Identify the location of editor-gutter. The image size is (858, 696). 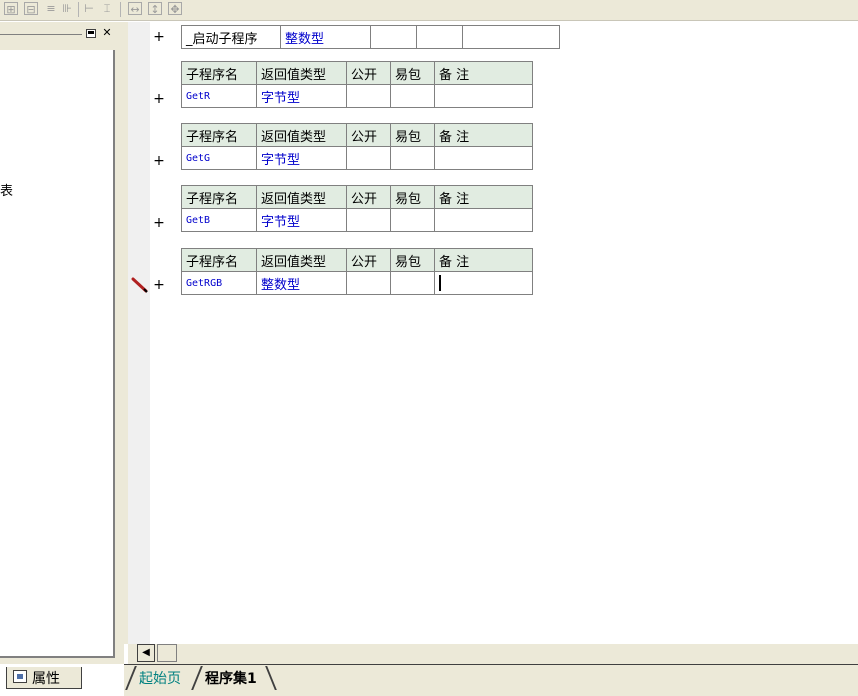
(139, 333).